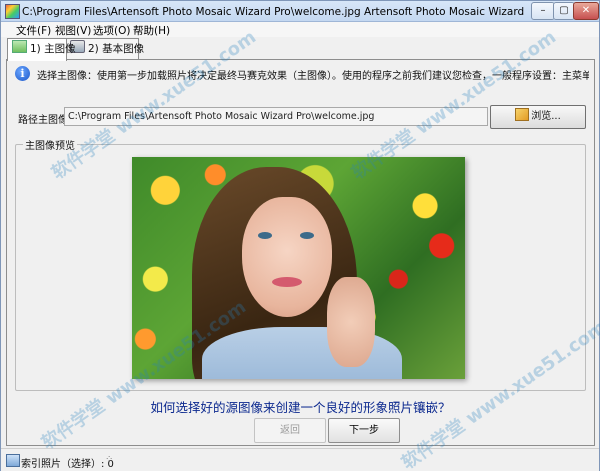  What do you see at coordinates (12, 11) in the screenshot?
I see `app-icon` at bounding box center [12, 11].